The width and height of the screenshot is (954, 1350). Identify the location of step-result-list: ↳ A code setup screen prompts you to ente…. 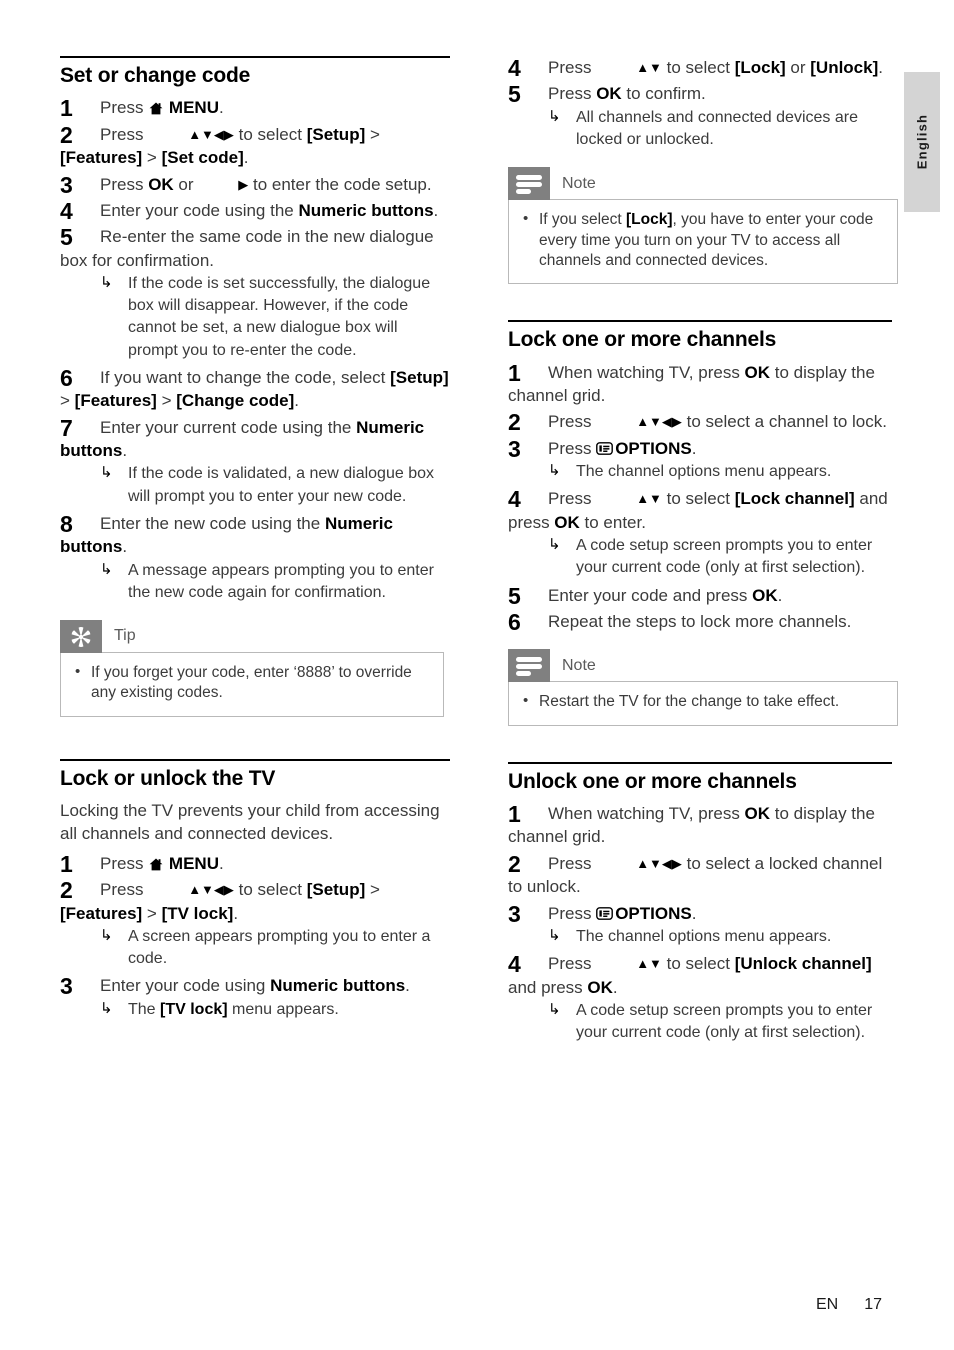
(723, 557).